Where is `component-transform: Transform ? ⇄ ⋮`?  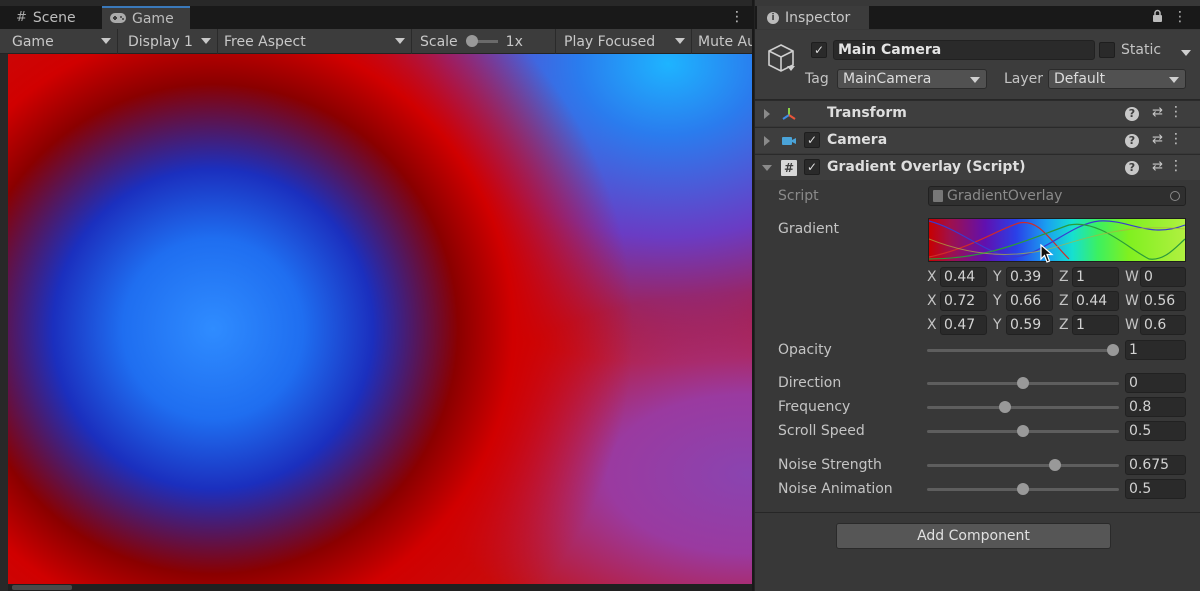
component-transform: Transform ? ⇄ ⋮ is located at coordinates (977, 113).